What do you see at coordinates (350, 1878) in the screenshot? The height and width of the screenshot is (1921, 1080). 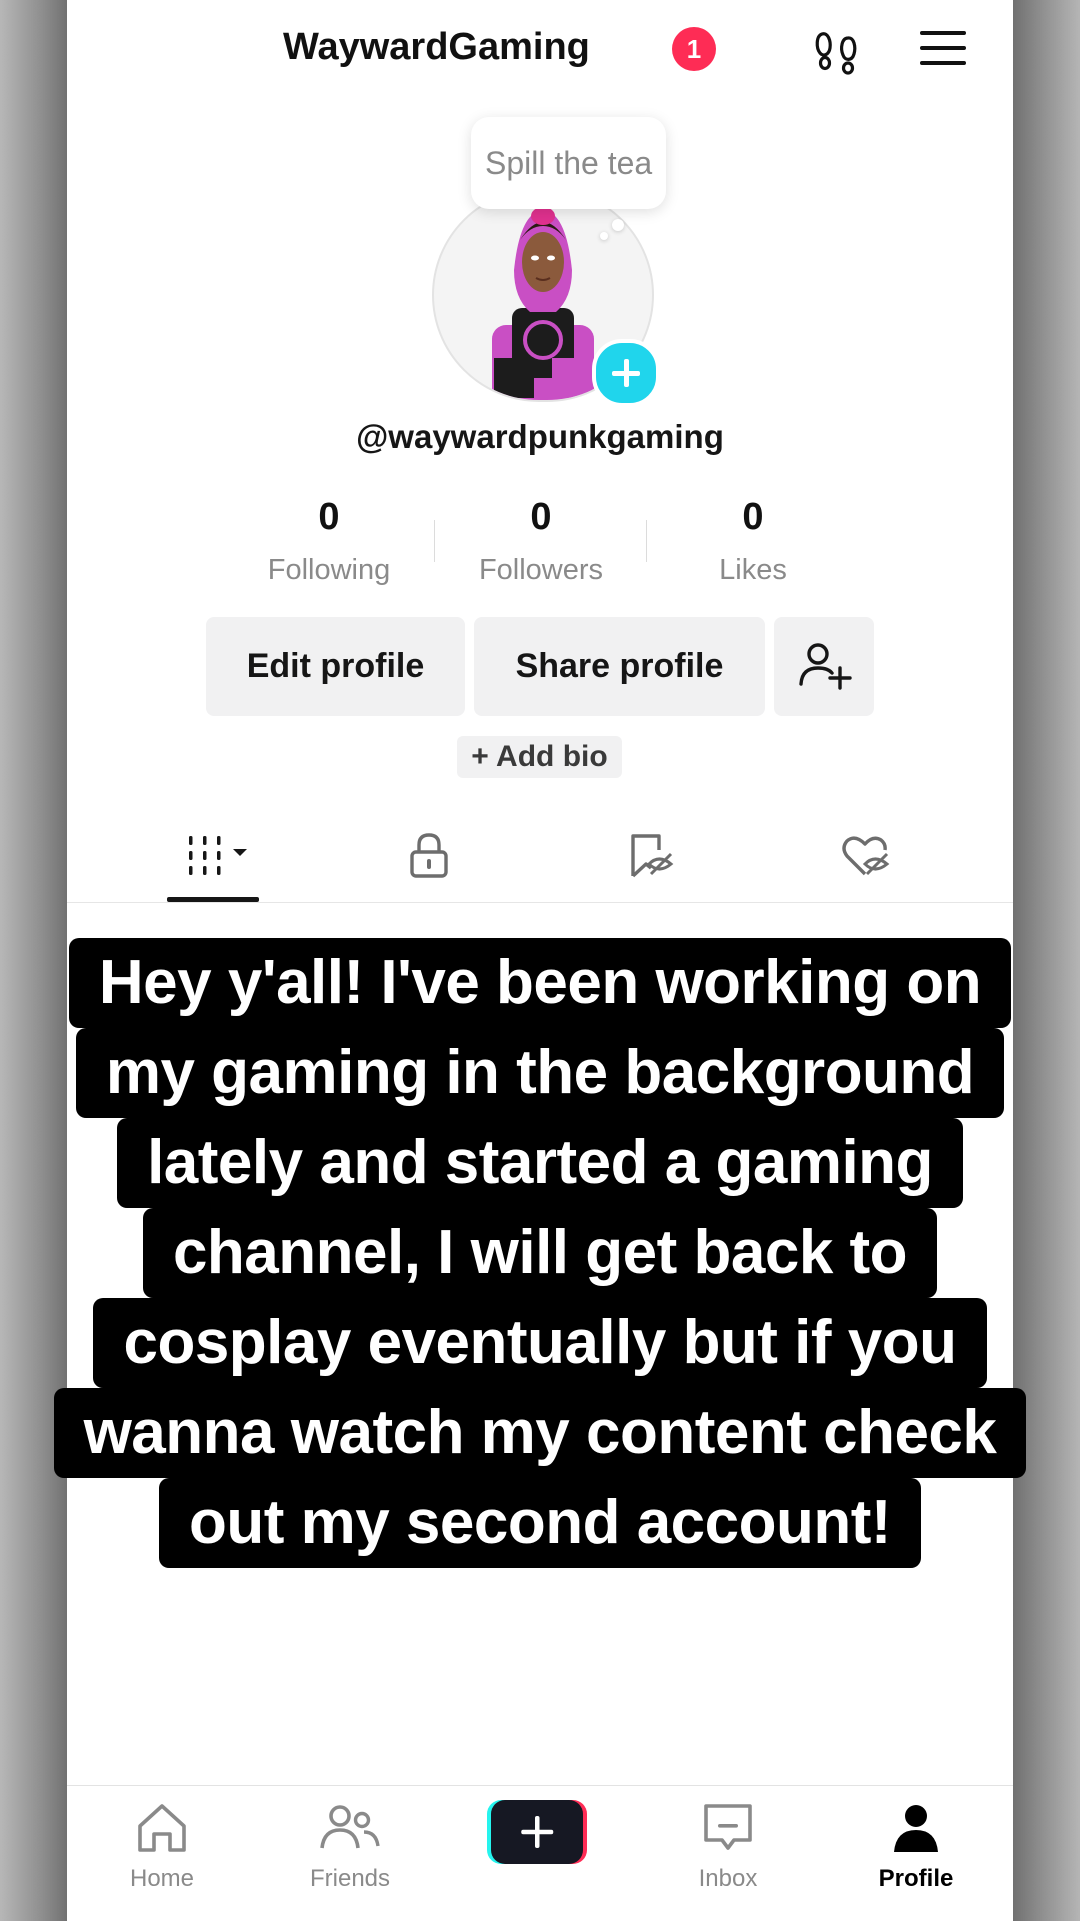 I see `nav-label: Friends` at bounding box center [350, 1878].